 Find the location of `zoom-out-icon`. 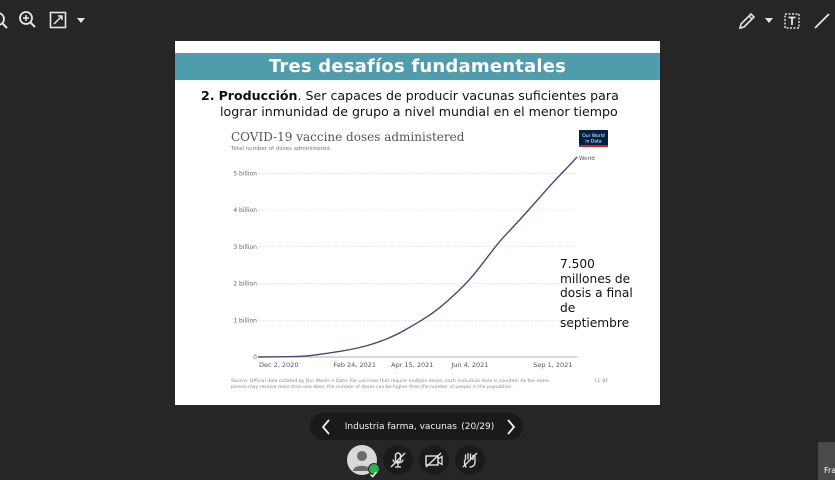

zoom-out-icon is located at coordinates (5, 20).